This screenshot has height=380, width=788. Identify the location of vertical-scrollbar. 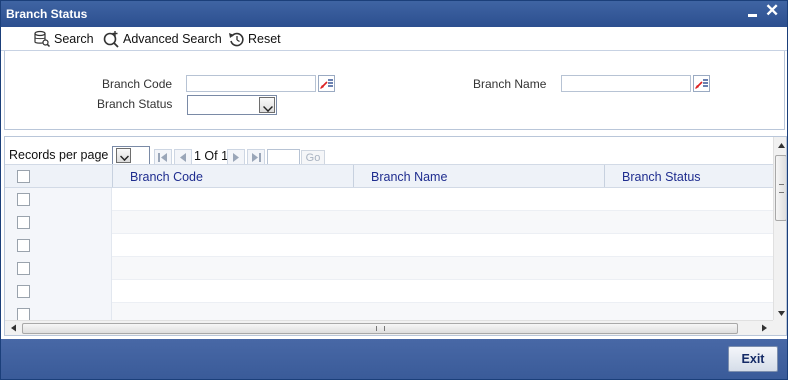
(780, 228).